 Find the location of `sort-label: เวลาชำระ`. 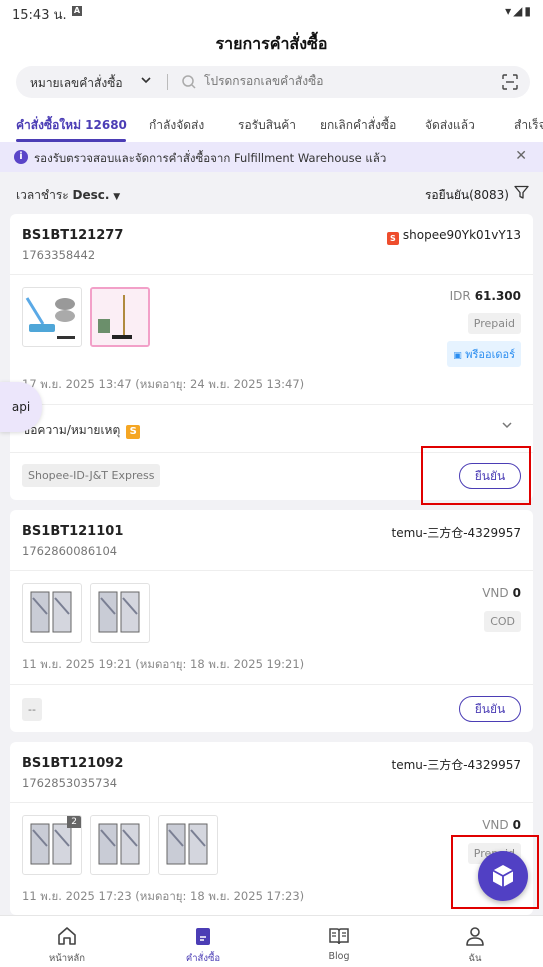

sort-label: เวลาชำระ is located at coordinates (42, 195).